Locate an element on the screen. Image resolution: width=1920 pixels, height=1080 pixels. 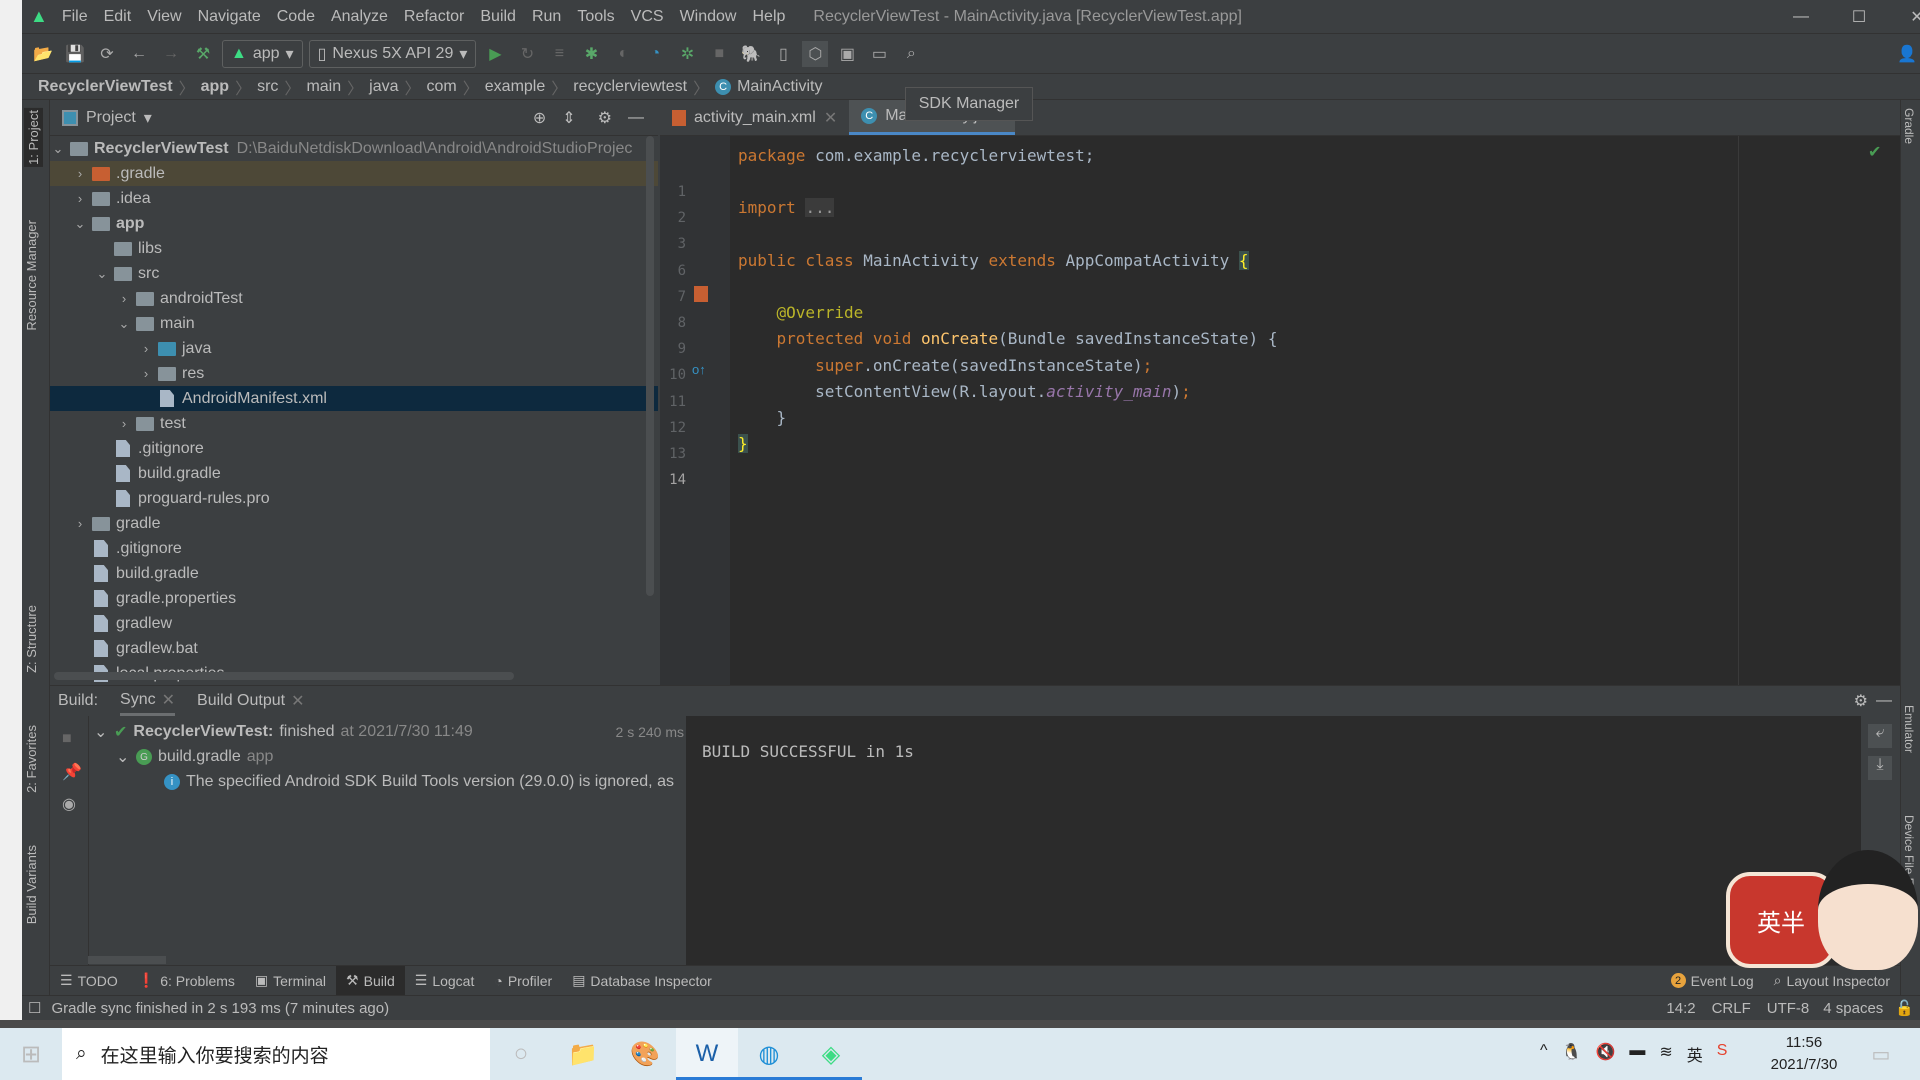
scroll-to-end-icon: ⤓ is located at coordinates (1880, 768).